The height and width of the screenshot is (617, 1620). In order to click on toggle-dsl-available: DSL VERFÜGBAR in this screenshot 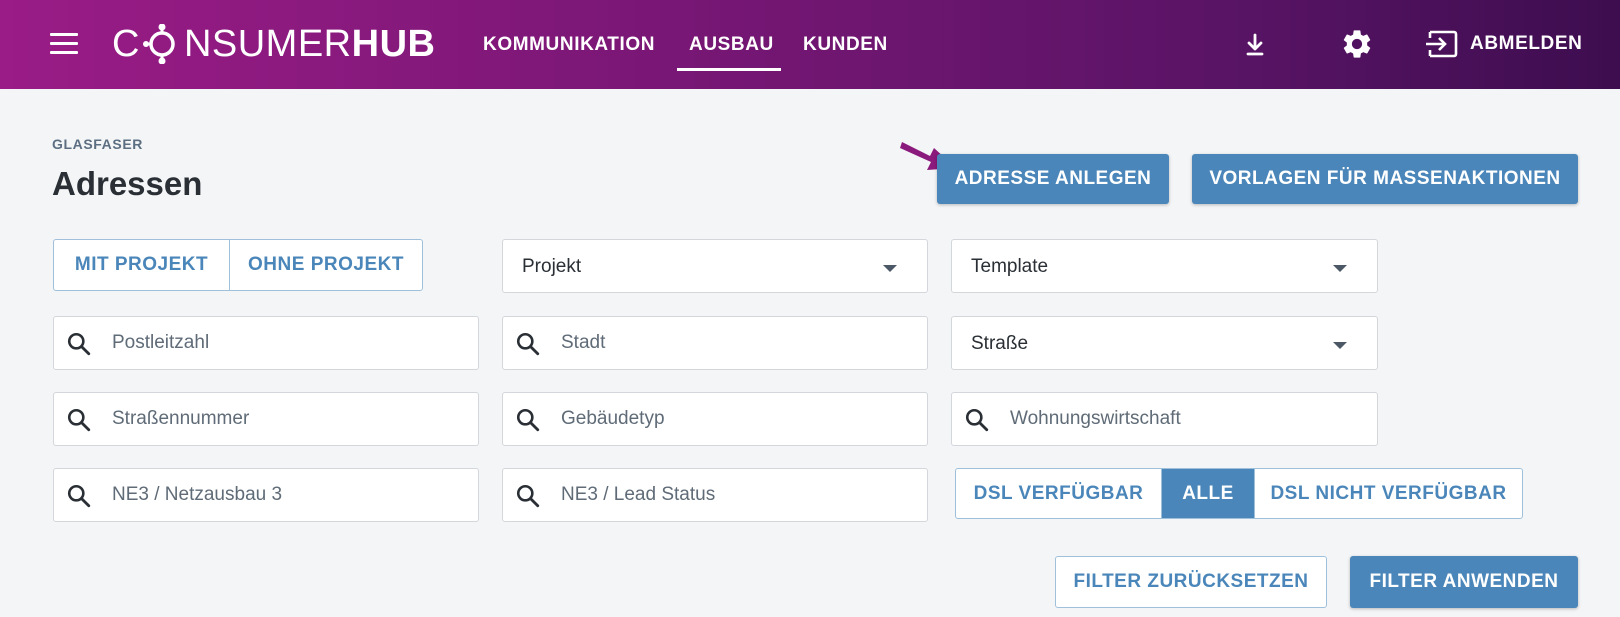, I will do `click(1058, 493)`.